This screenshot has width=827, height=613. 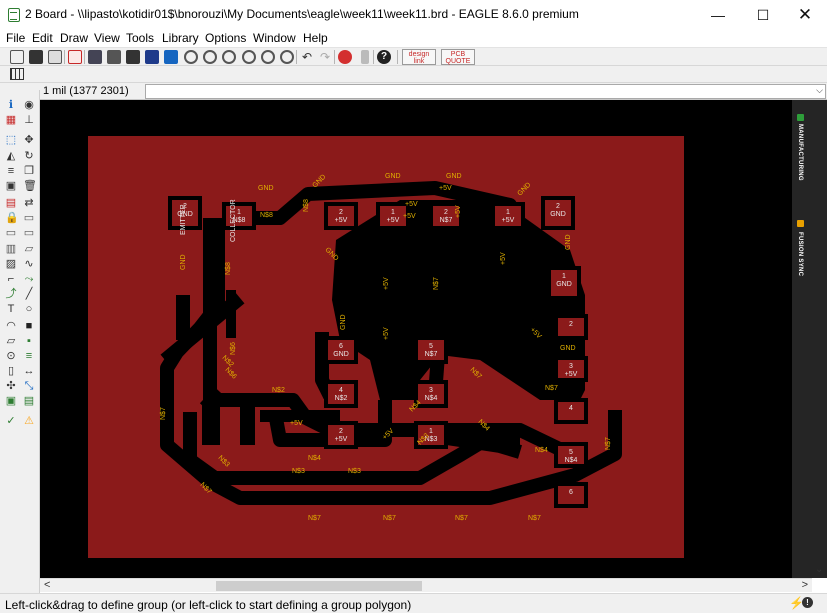 I want to click on horizontal-scroll-thumb, so click(x=319, y=586).